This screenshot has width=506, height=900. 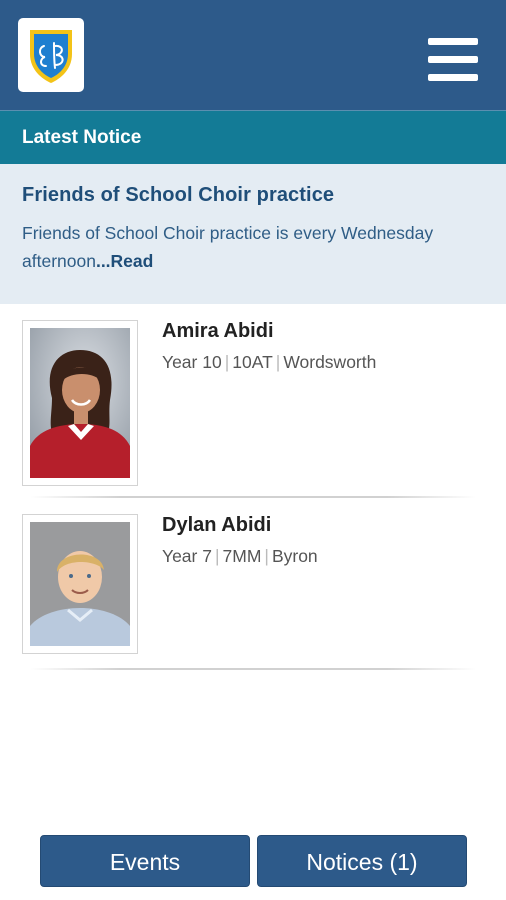 What do you see at coordinates (362, 861) in the screenshot?
I see `notices-button: Notices (1)` at bounding box center [362, 861].